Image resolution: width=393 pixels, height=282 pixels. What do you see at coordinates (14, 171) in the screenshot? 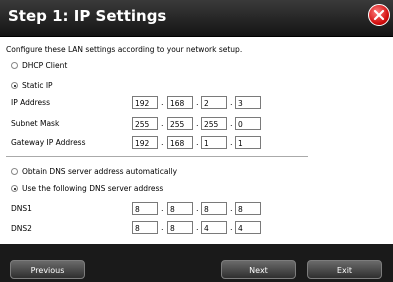
I see `dns-auto-radio` at bounding box center [14, 171].